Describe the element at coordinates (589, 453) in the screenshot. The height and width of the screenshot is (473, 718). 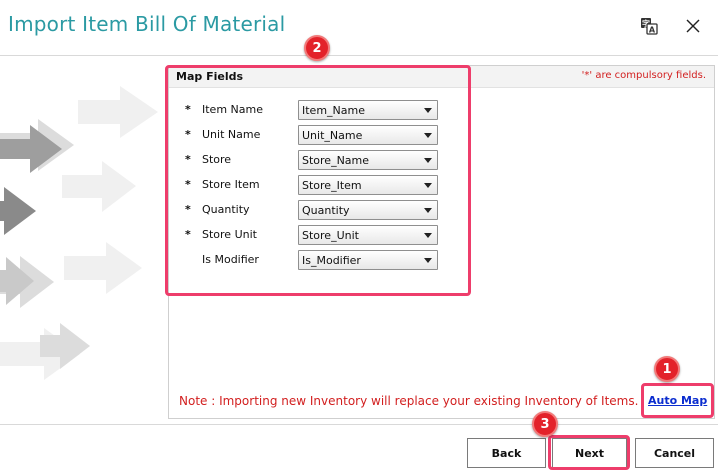
I see `next-button: Next` at that location.